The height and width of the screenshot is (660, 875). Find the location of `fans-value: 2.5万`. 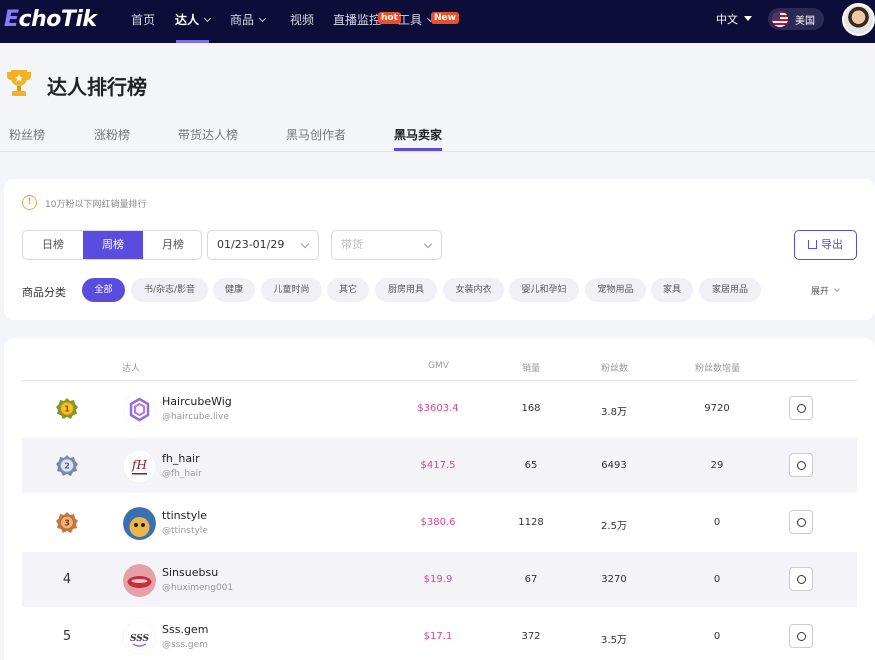

fans-value: 2.5万 is located at coordinates (614, 526).